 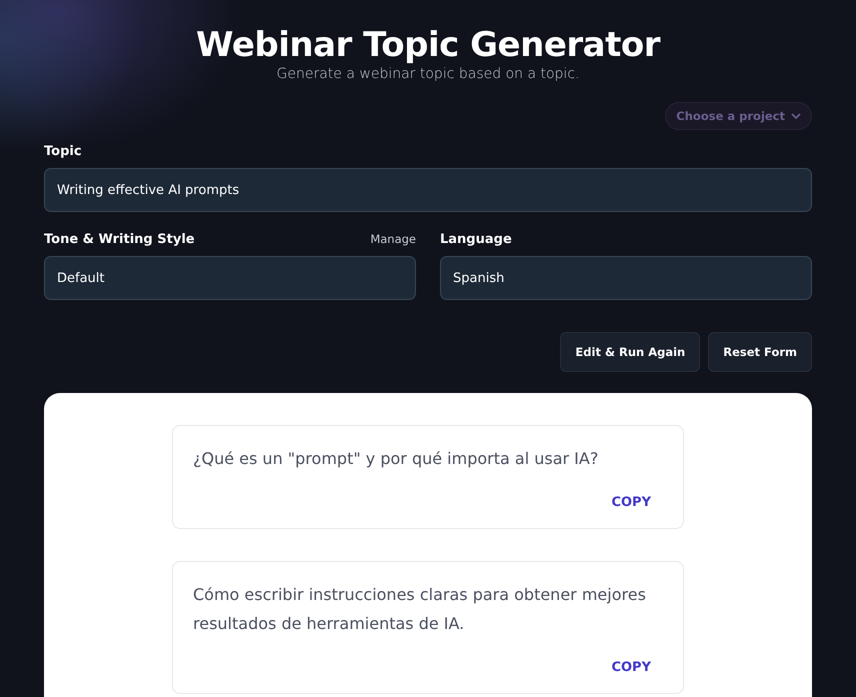 I want to click on topic-field: Writing effective AI prompts, so click(x=428, y=190).